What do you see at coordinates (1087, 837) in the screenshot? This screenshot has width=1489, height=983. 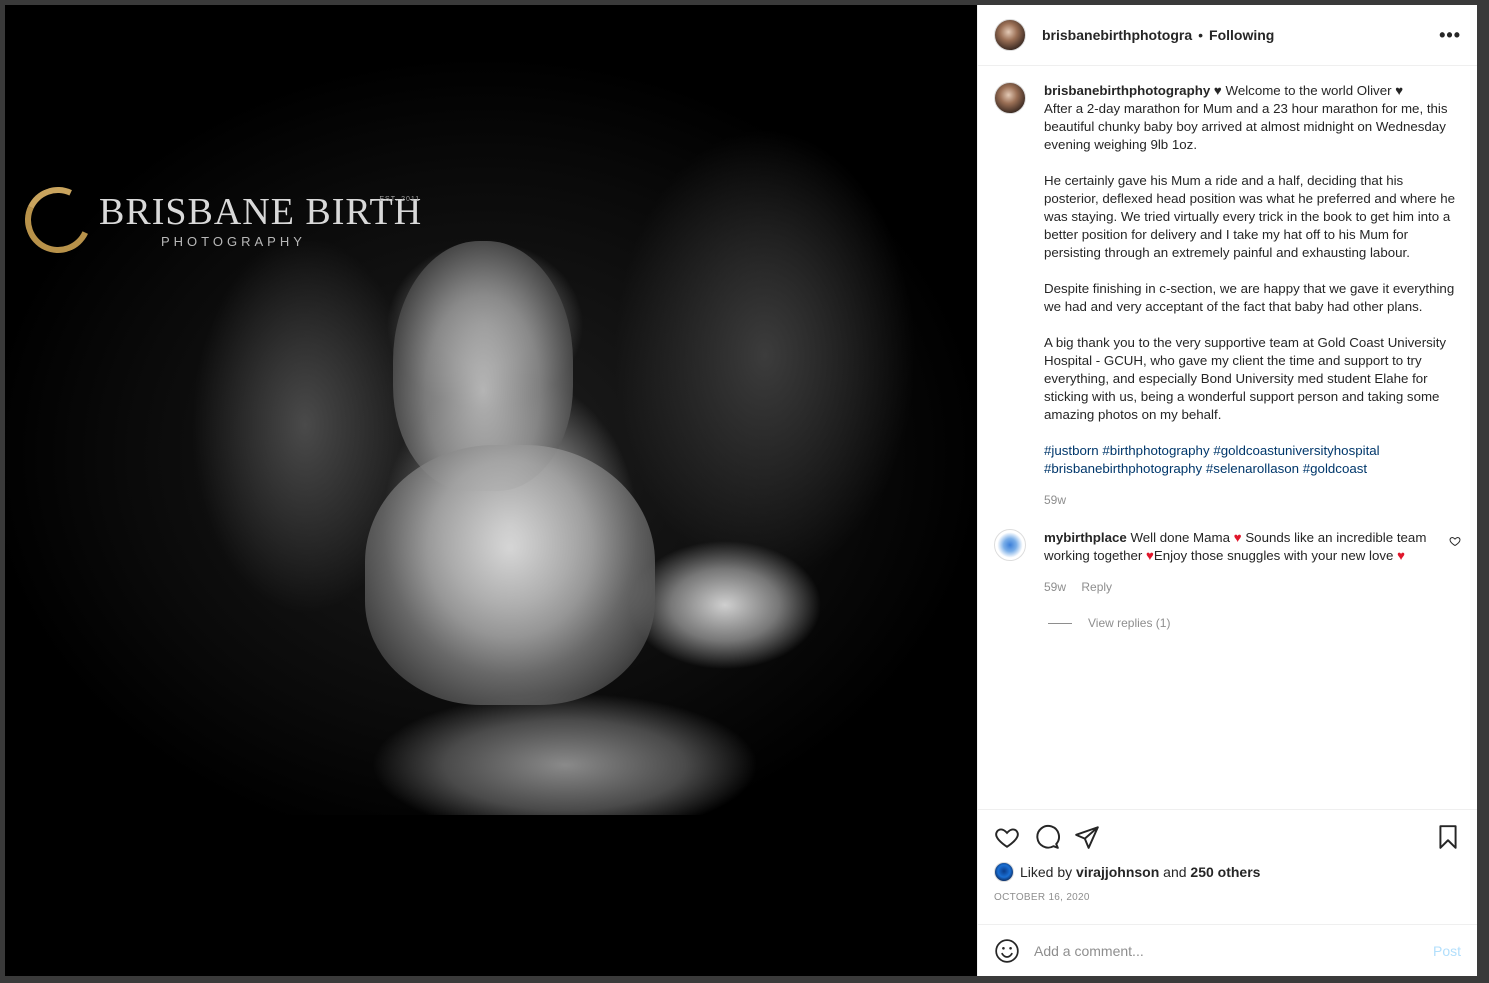 I see `share-send-icon` at bounding box center [1087, 837].